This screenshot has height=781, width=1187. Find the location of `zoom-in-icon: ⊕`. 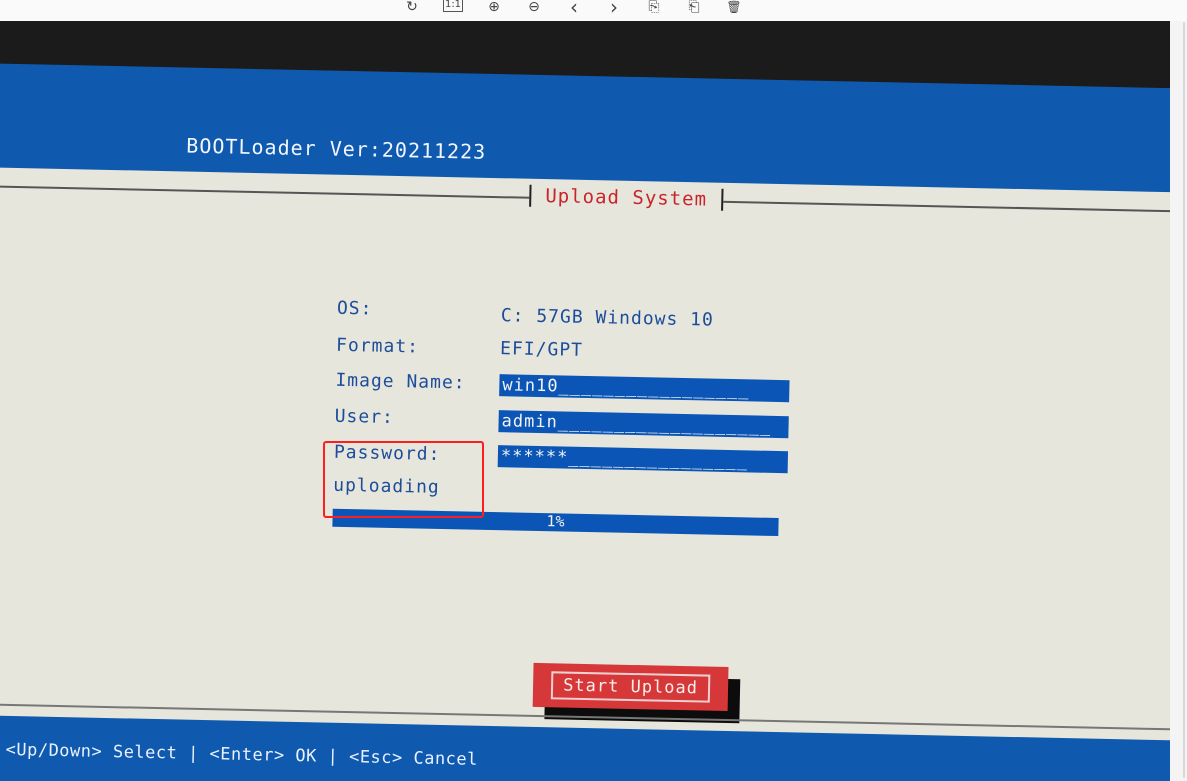

zoom-in-icon: ⊕ is located at coordinates (494, 8).